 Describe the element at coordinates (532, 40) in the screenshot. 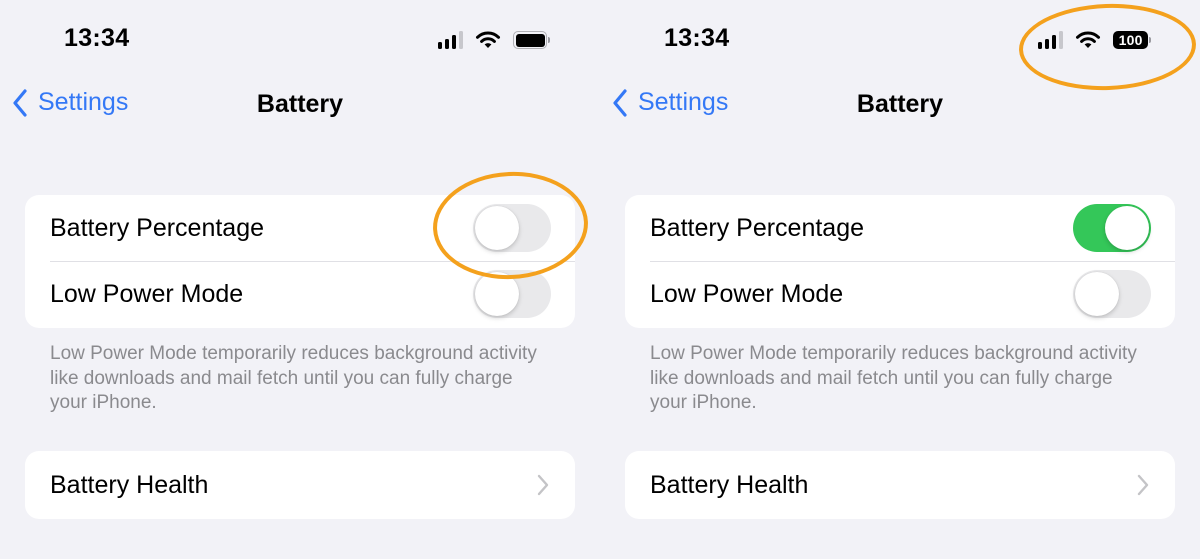

I see `battery-icon` at that location.